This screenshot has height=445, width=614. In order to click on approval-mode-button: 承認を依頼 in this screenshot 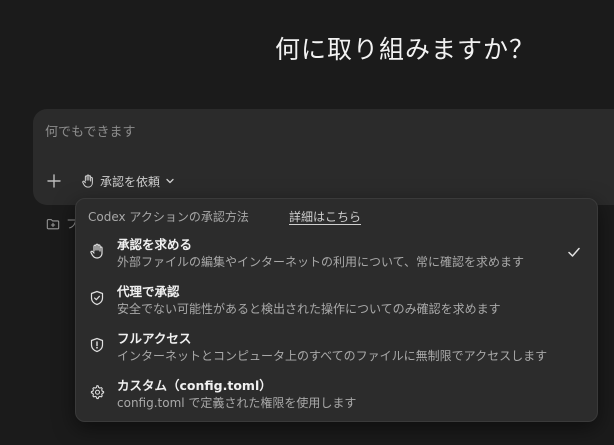, I will do `click(128, 181)`.